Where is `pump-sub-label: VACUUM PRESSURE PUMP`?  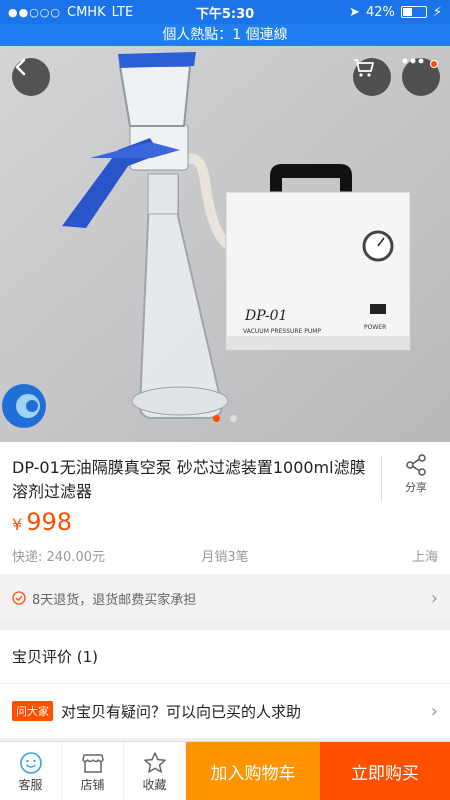
pump-sub-label: VACUUM PRESSURE PUMP is located at coordinates (282, 331).